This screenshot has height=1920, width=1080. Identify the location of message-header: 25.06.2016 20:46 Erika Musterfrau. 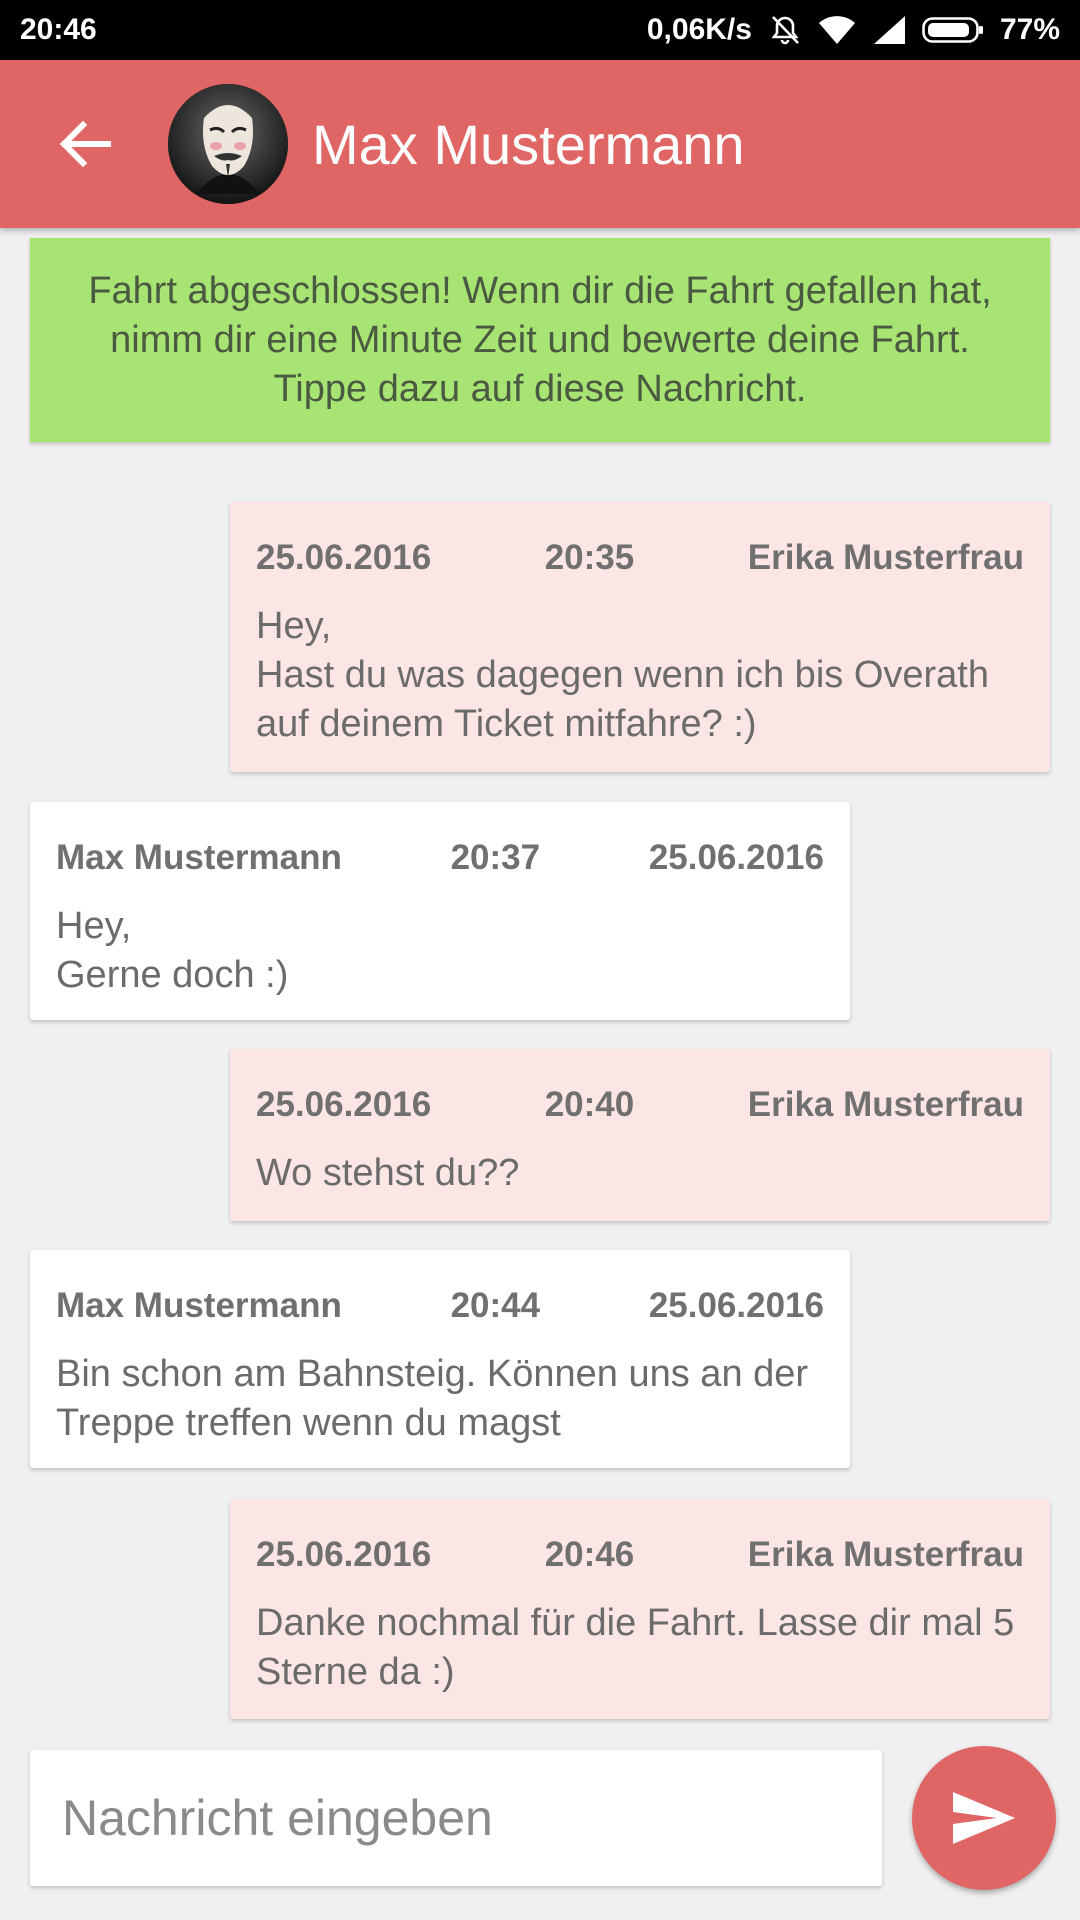
(640, 1555).